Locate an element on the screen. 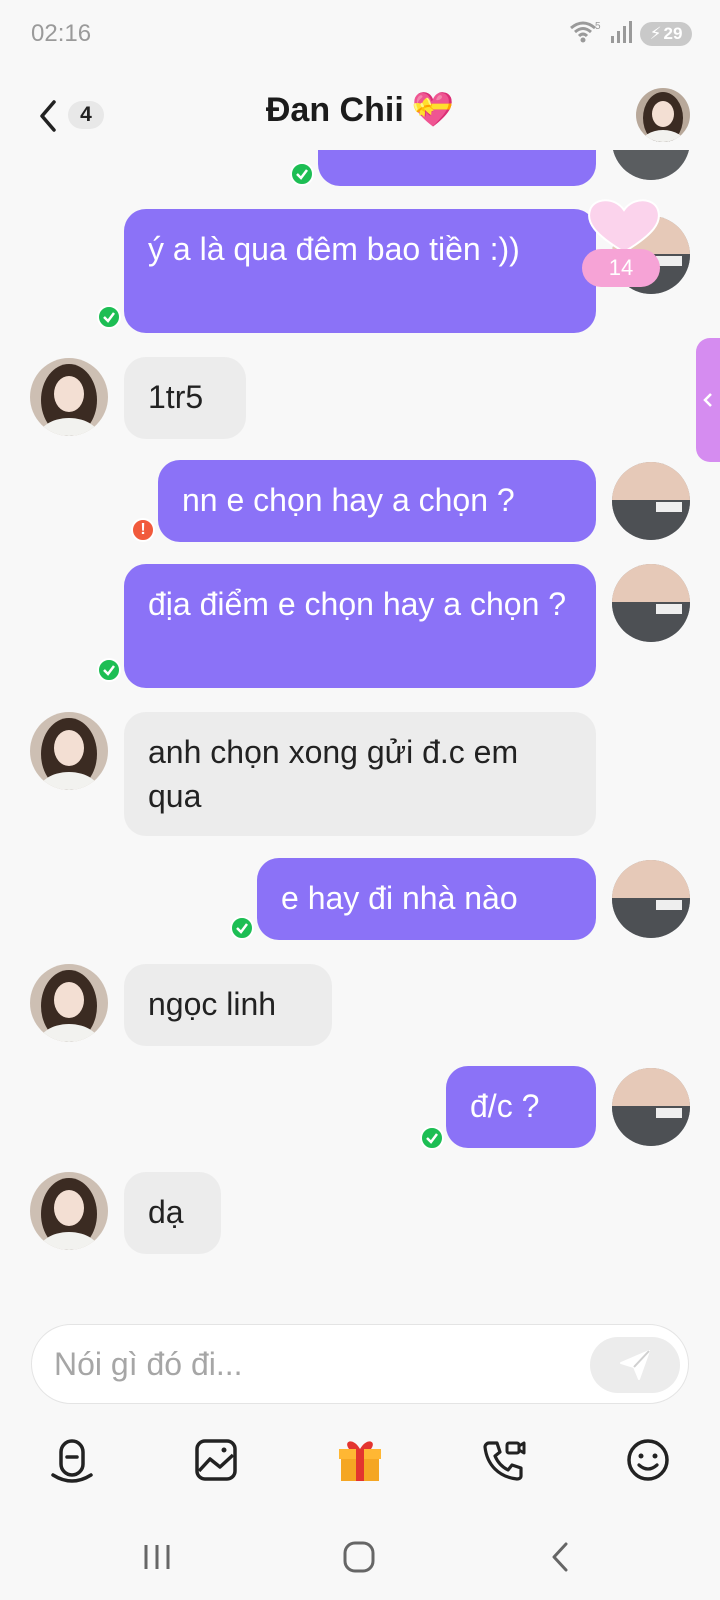 This screenshot has height=1600, width=720. photo-button is located at coordinates (216, 1460).